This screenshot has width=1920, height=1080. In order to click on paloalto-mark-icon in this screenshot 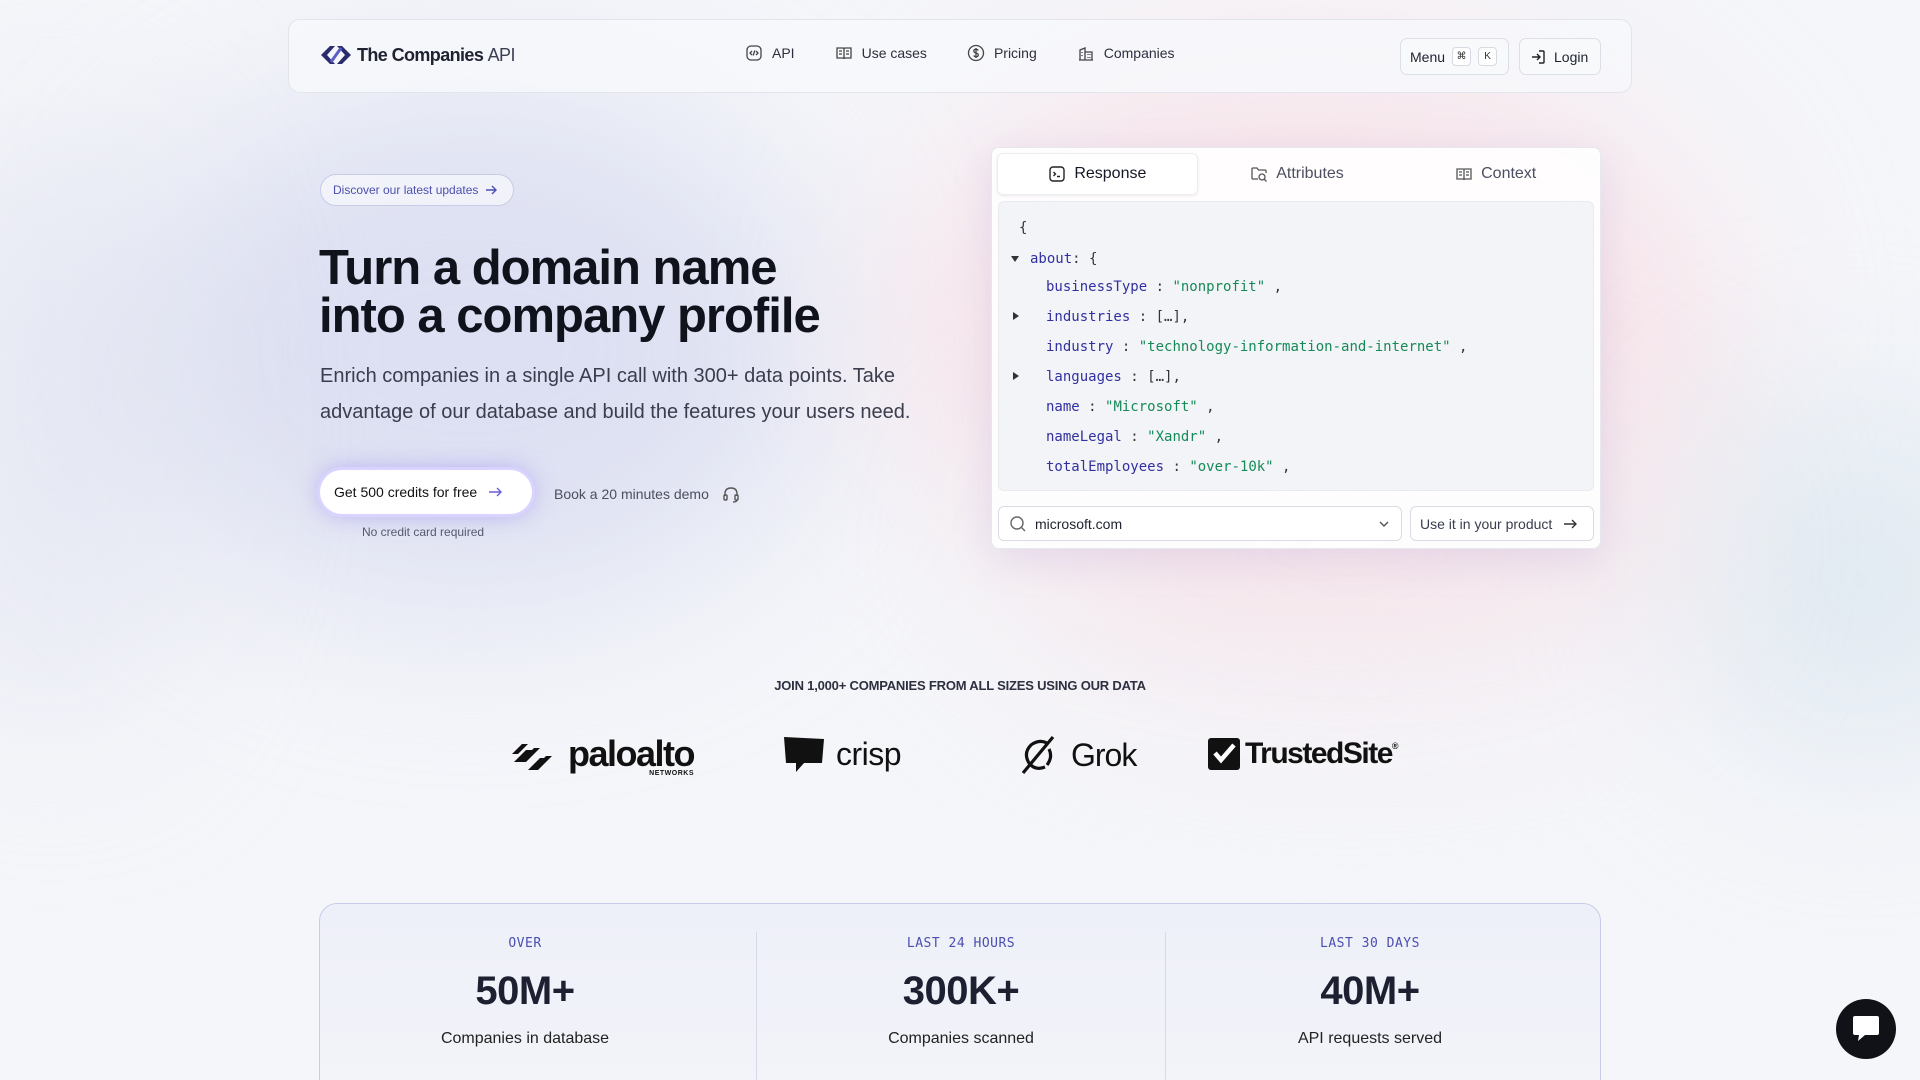, I will do `click(532, 756)`.